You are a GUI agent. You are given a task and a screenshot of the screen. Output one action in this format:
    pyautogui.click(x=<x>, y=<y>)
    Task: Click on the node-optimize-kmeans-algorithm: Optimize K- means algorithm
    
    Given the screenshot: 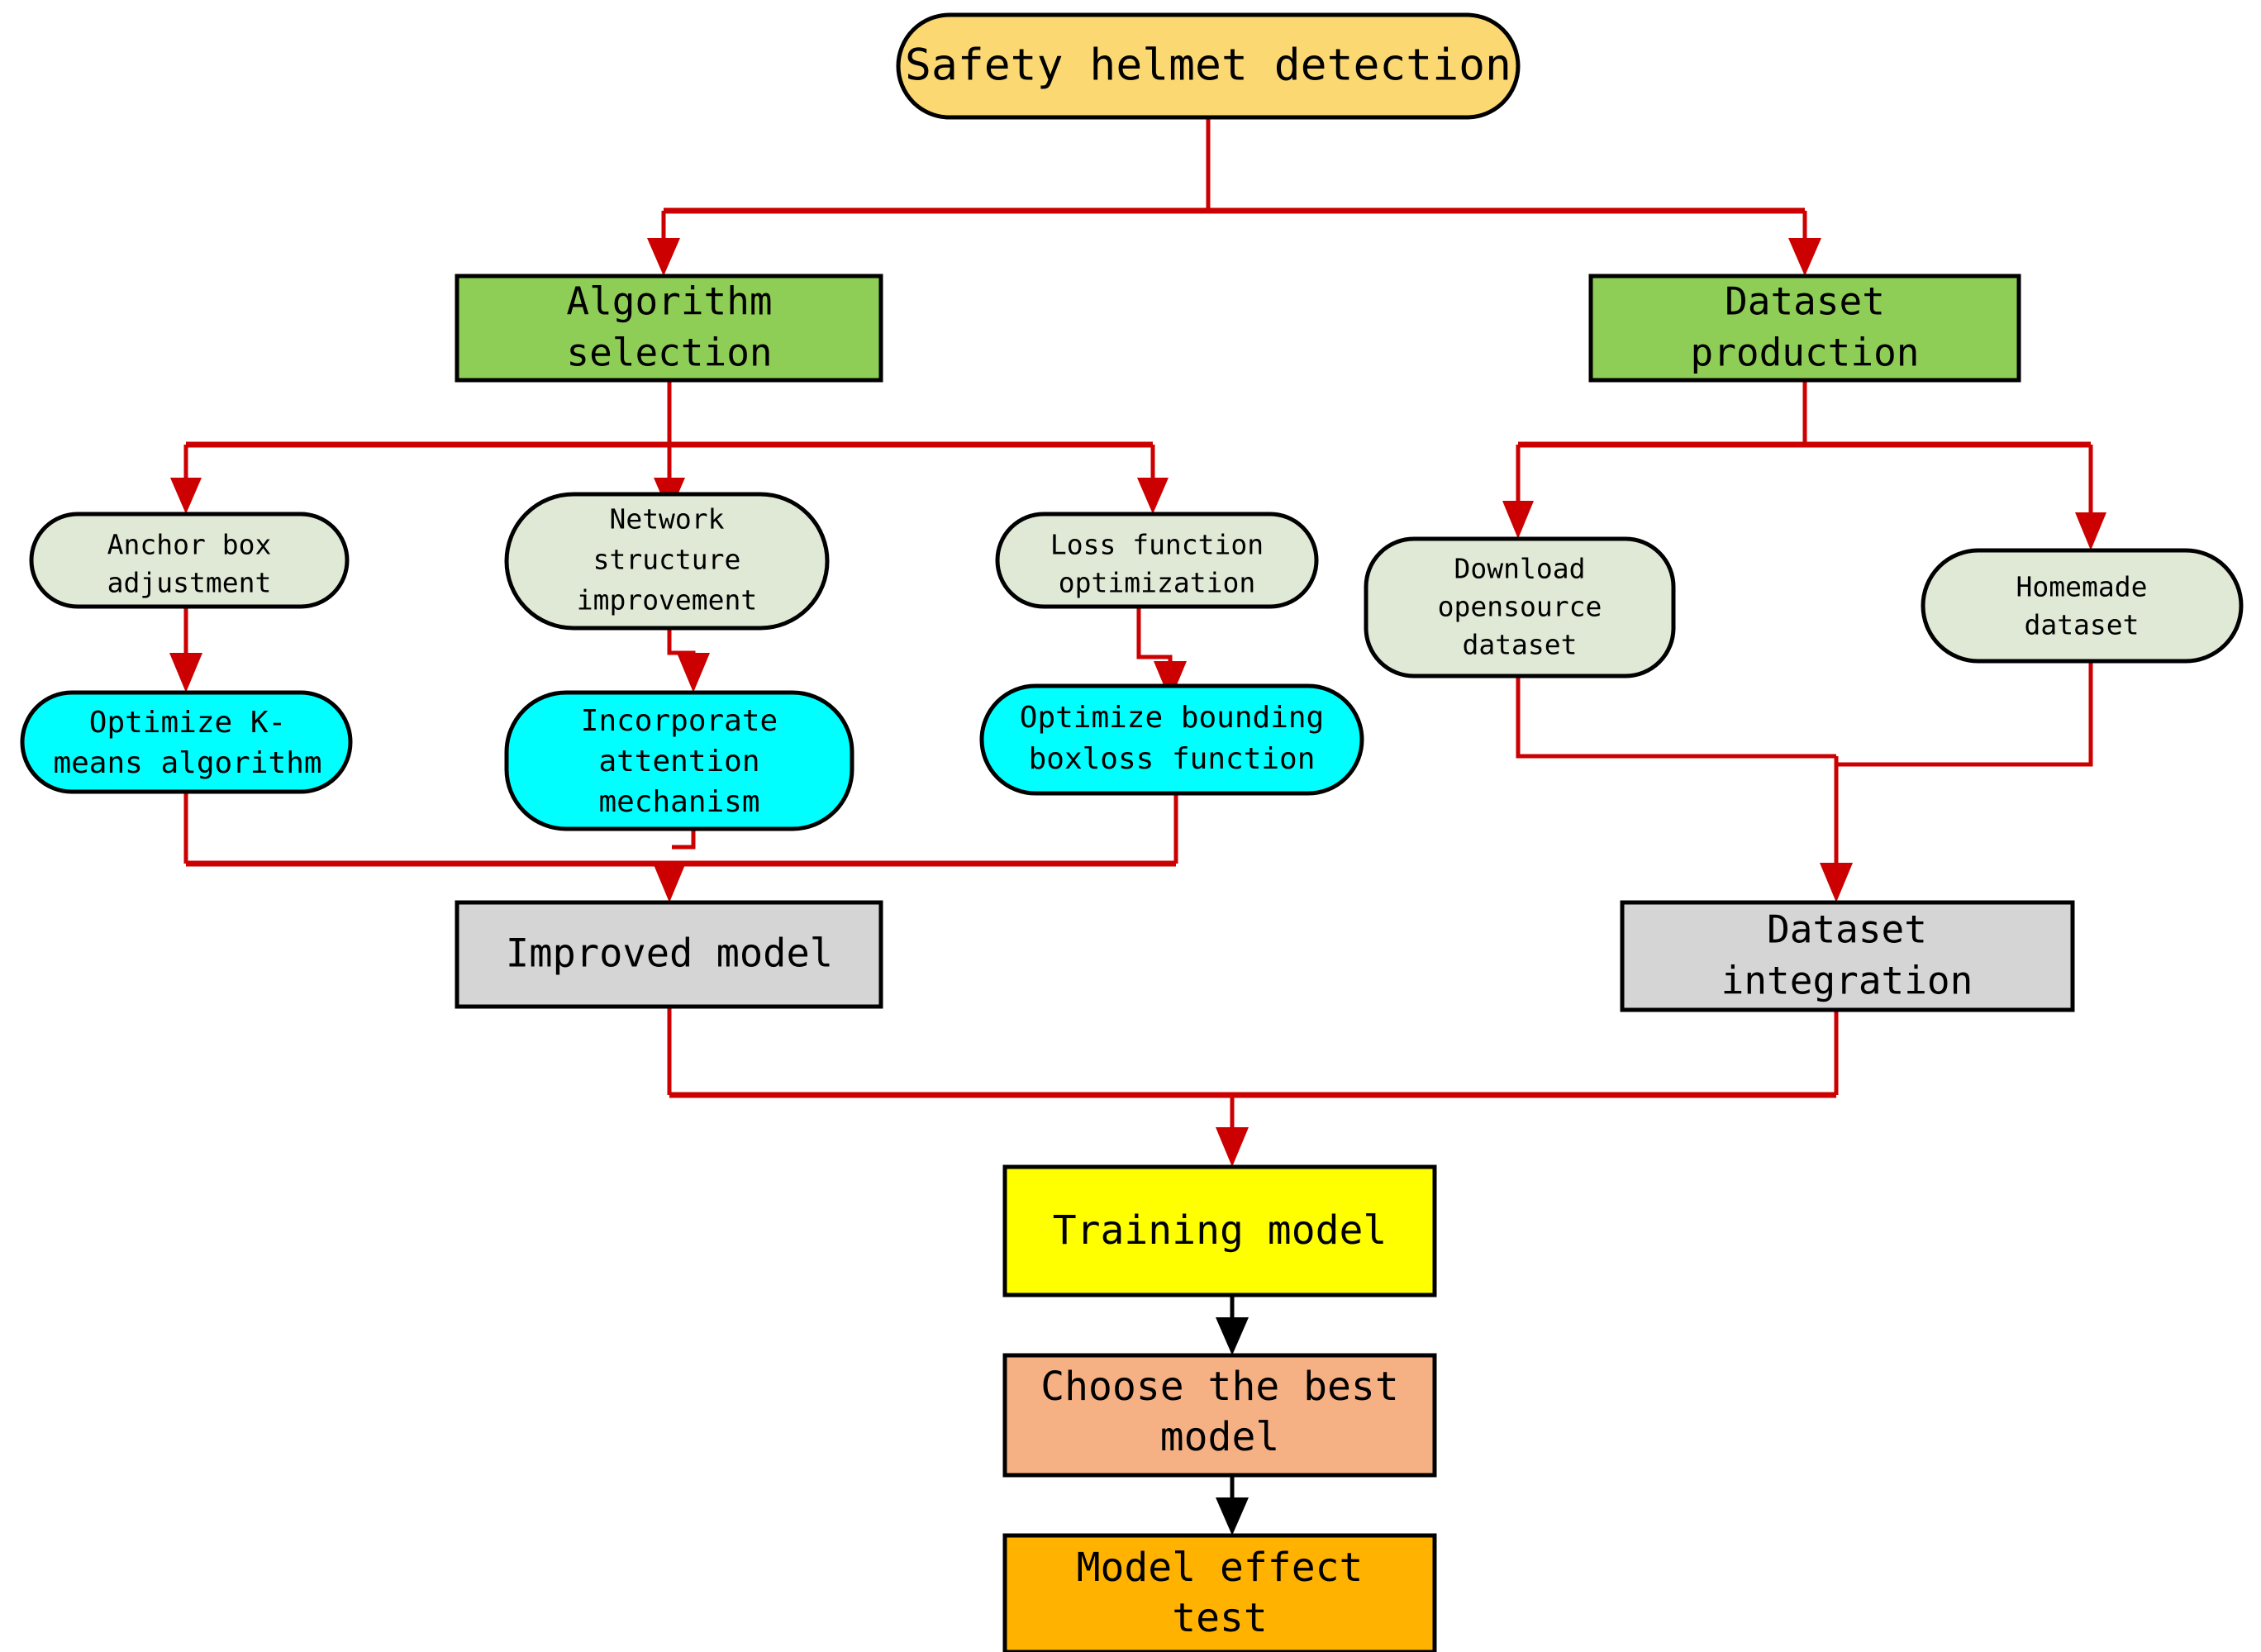 What is the action you would take?
    pyautogui.click(x=186, y=742)
    